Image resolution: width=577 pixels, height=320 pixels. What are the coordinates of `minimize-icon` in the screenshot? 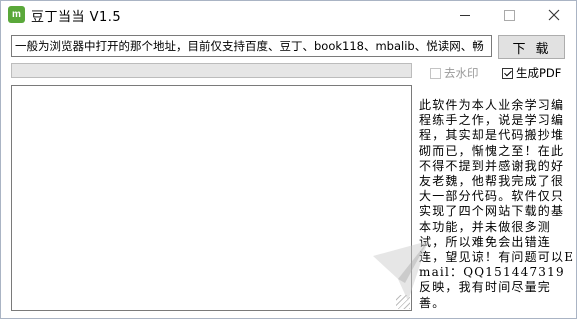 It's located at (464, 15).